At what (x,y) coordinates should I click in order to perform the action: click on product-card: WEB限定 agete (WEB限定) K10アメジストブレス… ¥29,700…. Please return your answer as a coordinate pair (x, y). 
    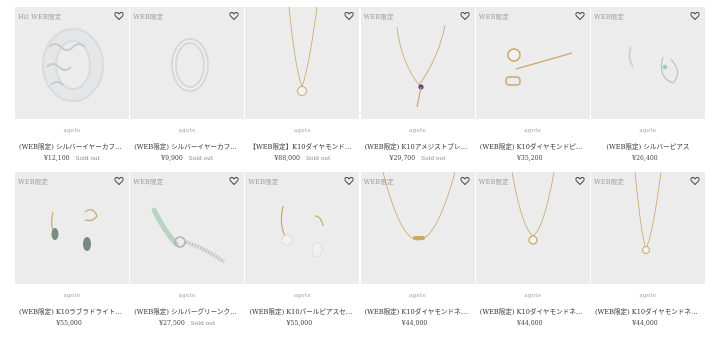
    Looking at the image, I should click on (417, 87).